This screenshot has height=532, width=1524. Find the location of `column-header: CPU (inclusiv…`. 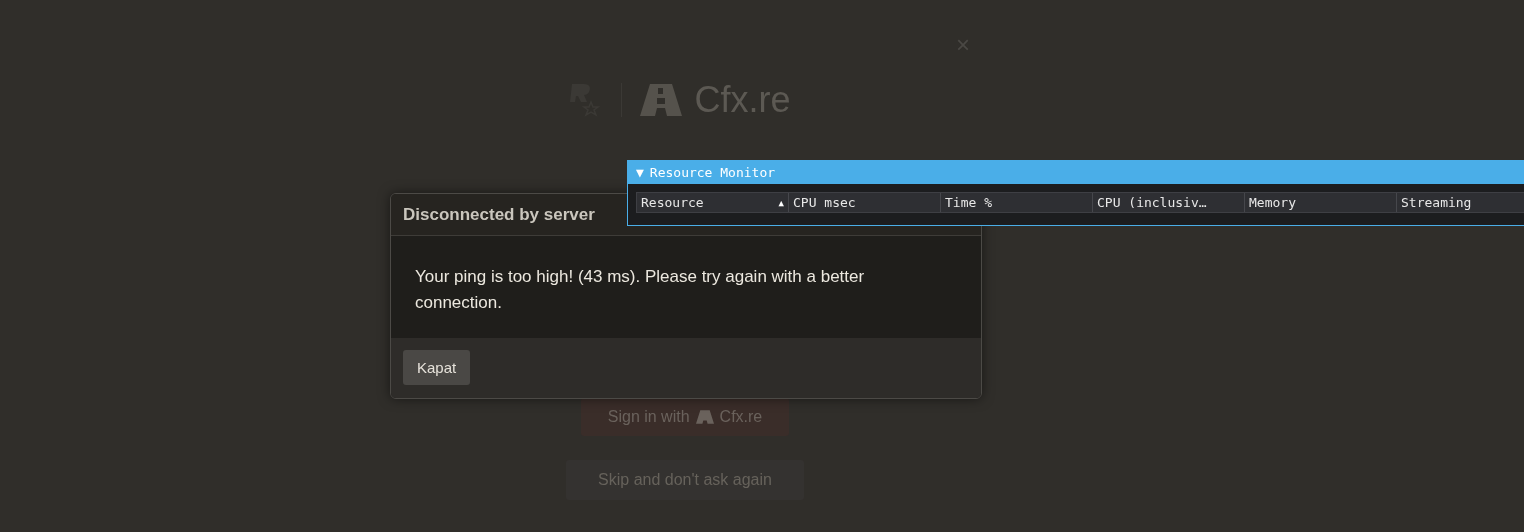

column-header: CPU (inclusiv… is located at coordinates (1169, 202).